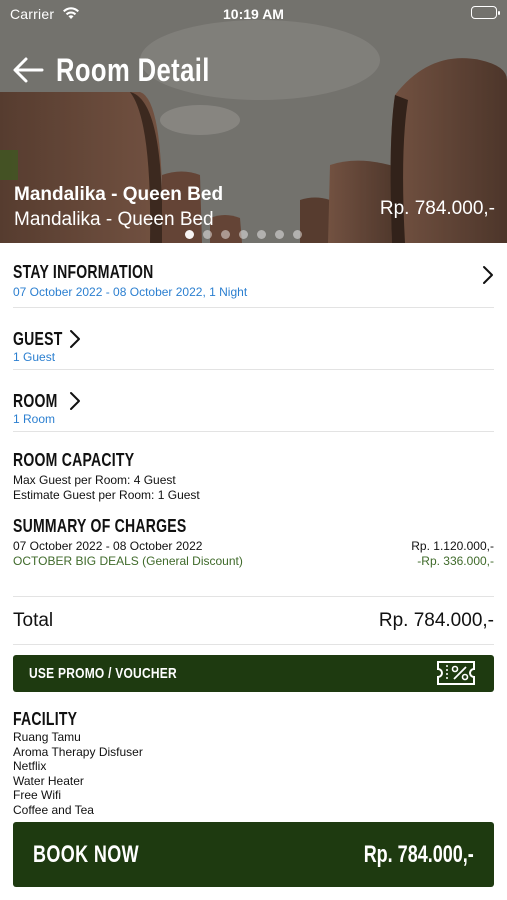  What do you see at coordinates (94, 480) in the screenshot?
I see `max-guest-text: Max Guest per Room: 4 Guest` at bounding box center [94, 480].